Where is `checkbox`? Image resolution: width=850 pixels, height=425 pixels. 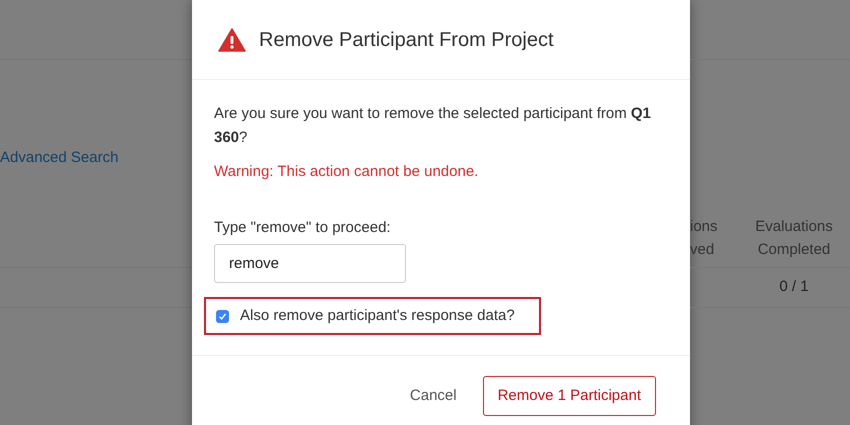
checkbox is located at coordinates (222, 316).